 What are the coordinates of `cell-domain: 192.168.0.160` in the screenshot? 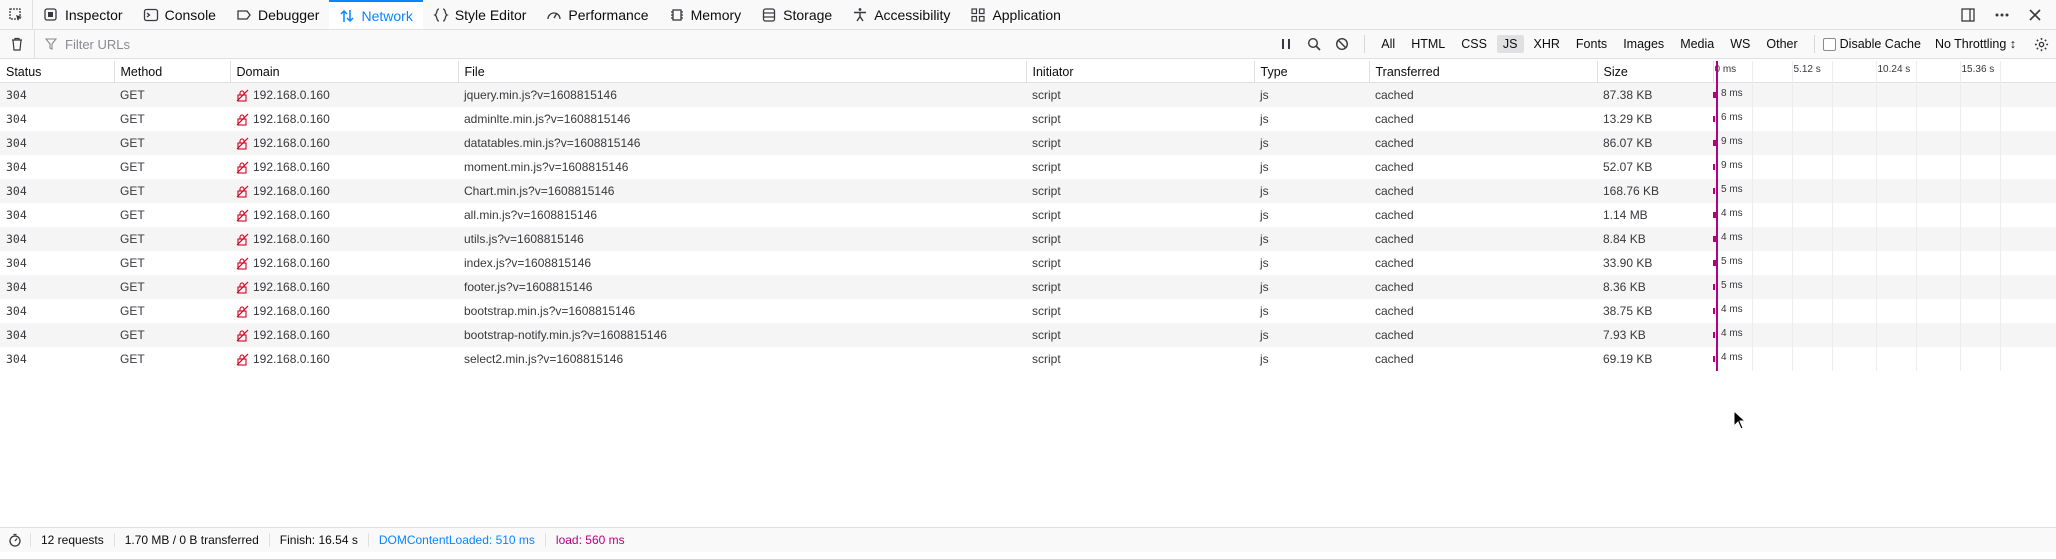 It's located at (344, 239).